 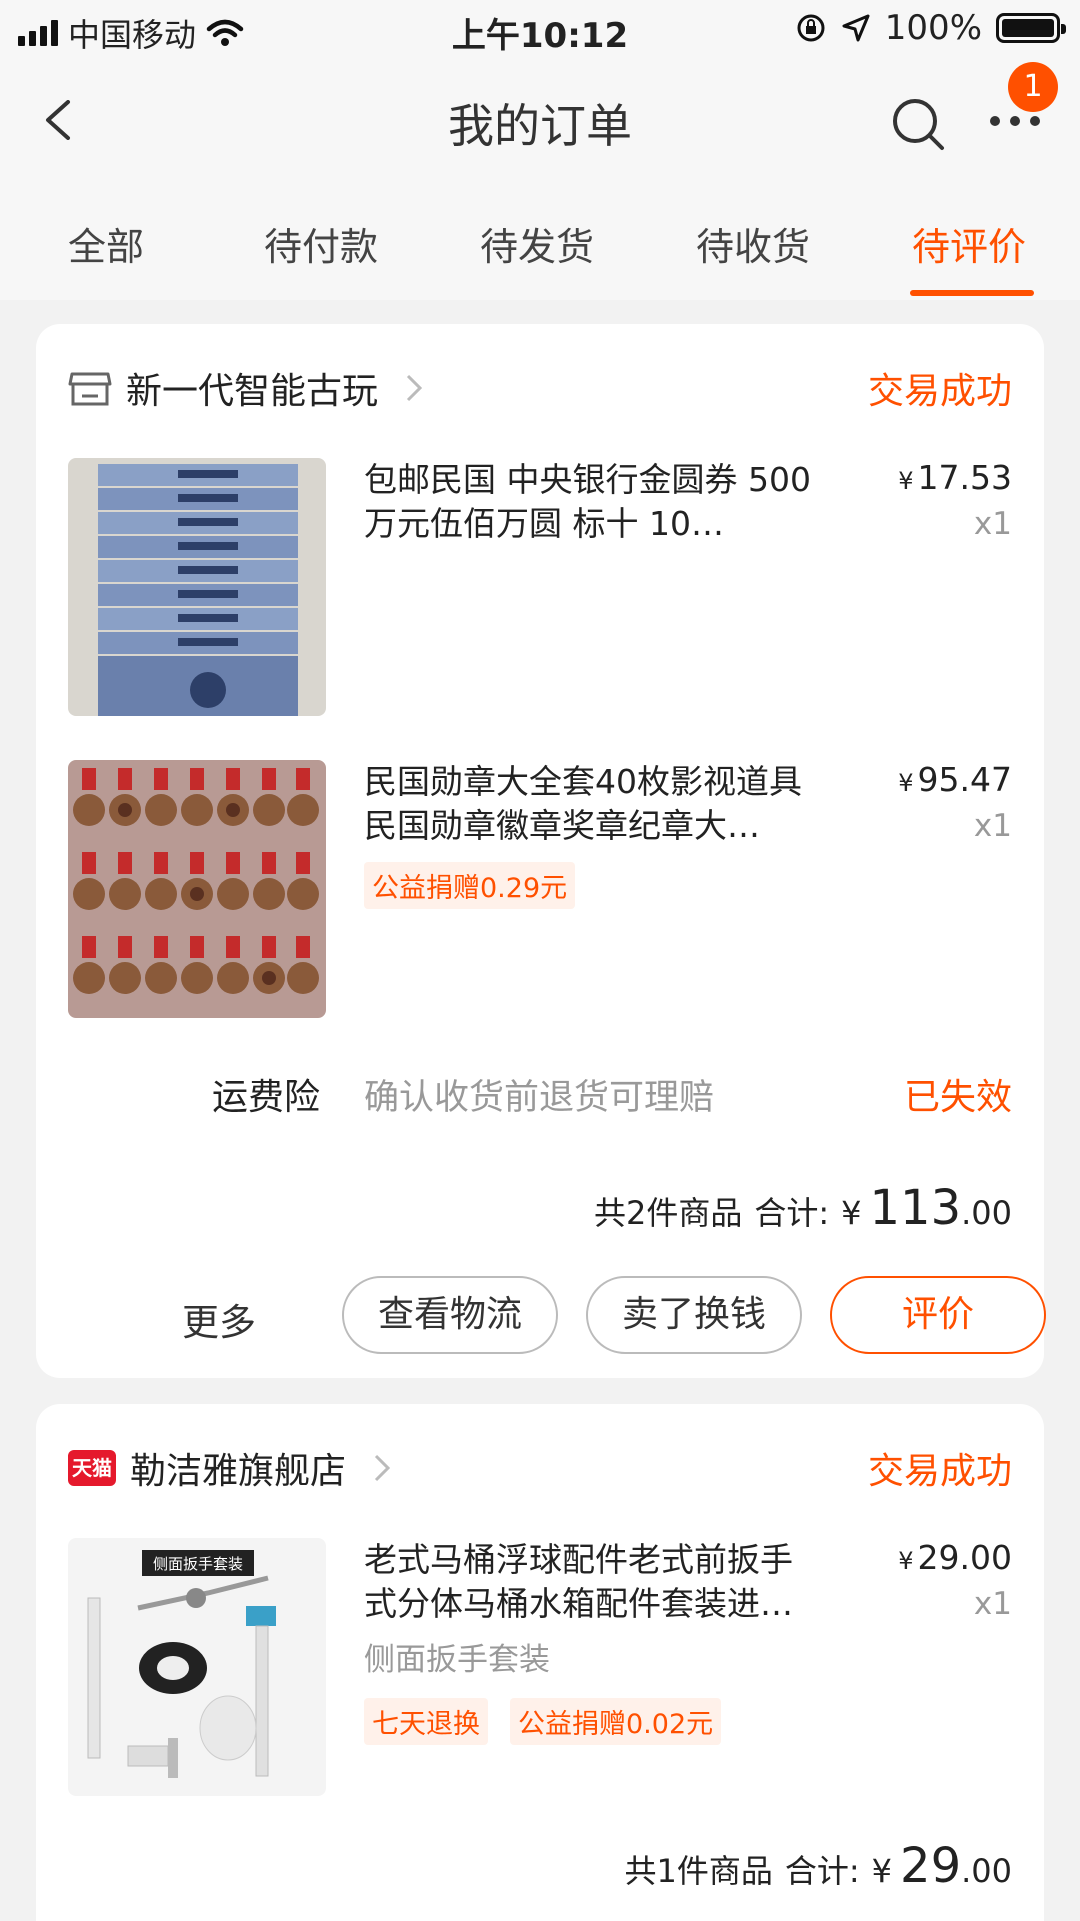 I want to click on status-bar: 中国移动 上午10:12 100%, so click(x=540, y=30).